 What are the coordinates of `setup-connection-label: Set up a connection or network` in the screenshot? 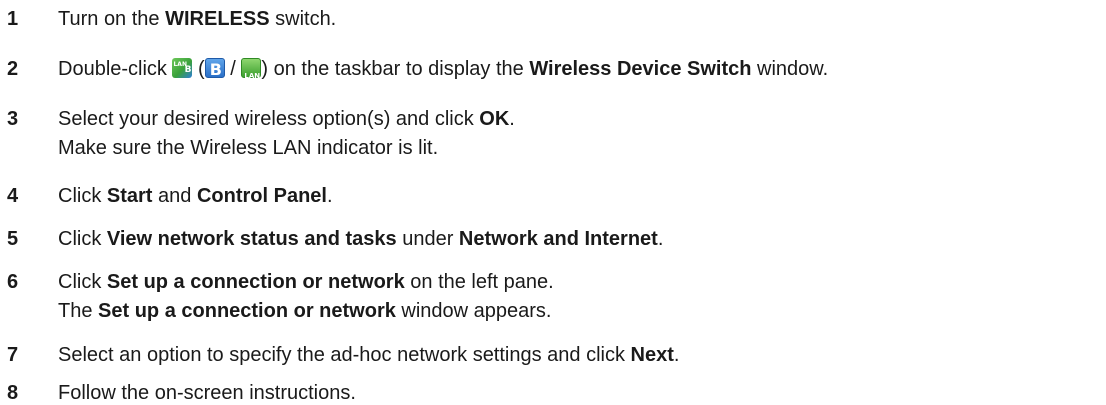 It's located at (255, 282).